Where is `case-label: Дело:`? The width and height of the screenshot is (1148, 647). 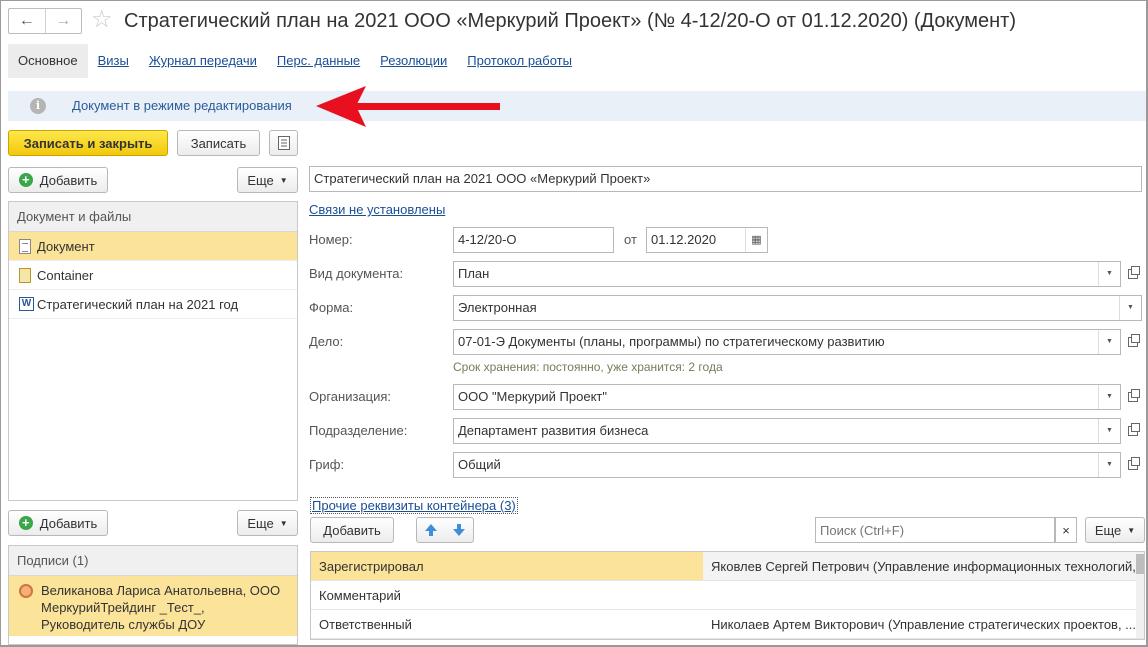 case-label: Дело: is located at coordinates (326, 341).